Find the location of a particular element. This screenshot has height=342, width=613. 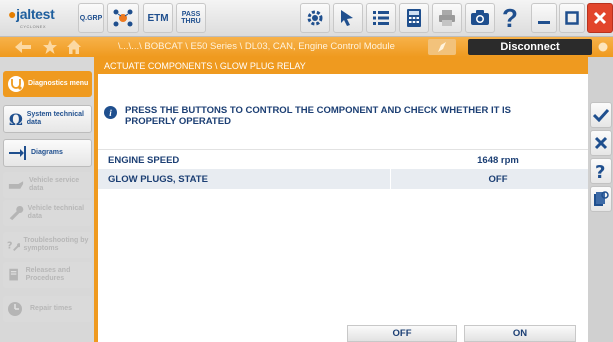

help-button: ? is located at coordinates (510, 18).